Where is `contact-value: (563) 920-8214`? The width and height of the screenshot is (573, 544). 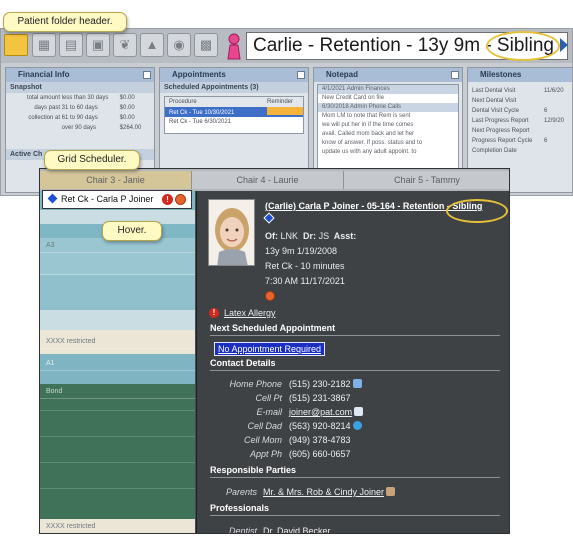
contact-value: (563) 920-8214 is located at coordinates (325, 426).